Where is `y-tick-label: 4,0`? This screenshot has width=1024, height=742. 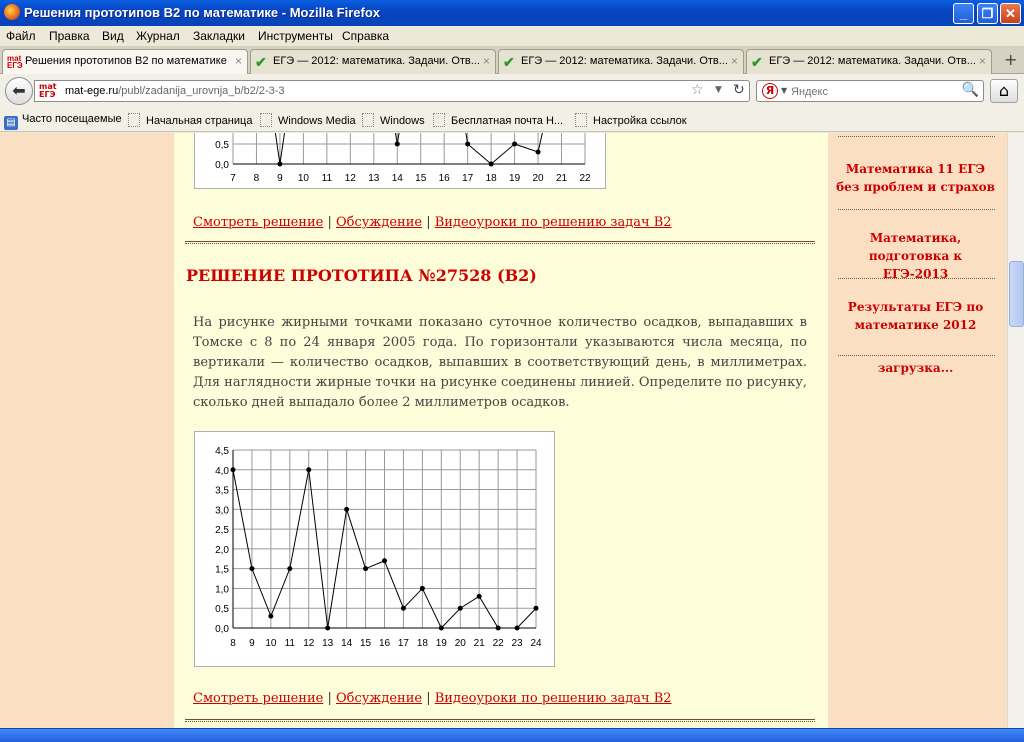
y-tick-label: 4,0 is located at coordinates (222, 471).